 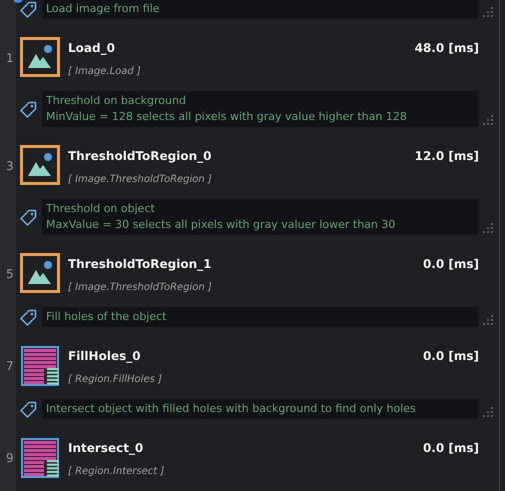 I want to click on comment-text: Load image from file, so click(x=103, y=9).